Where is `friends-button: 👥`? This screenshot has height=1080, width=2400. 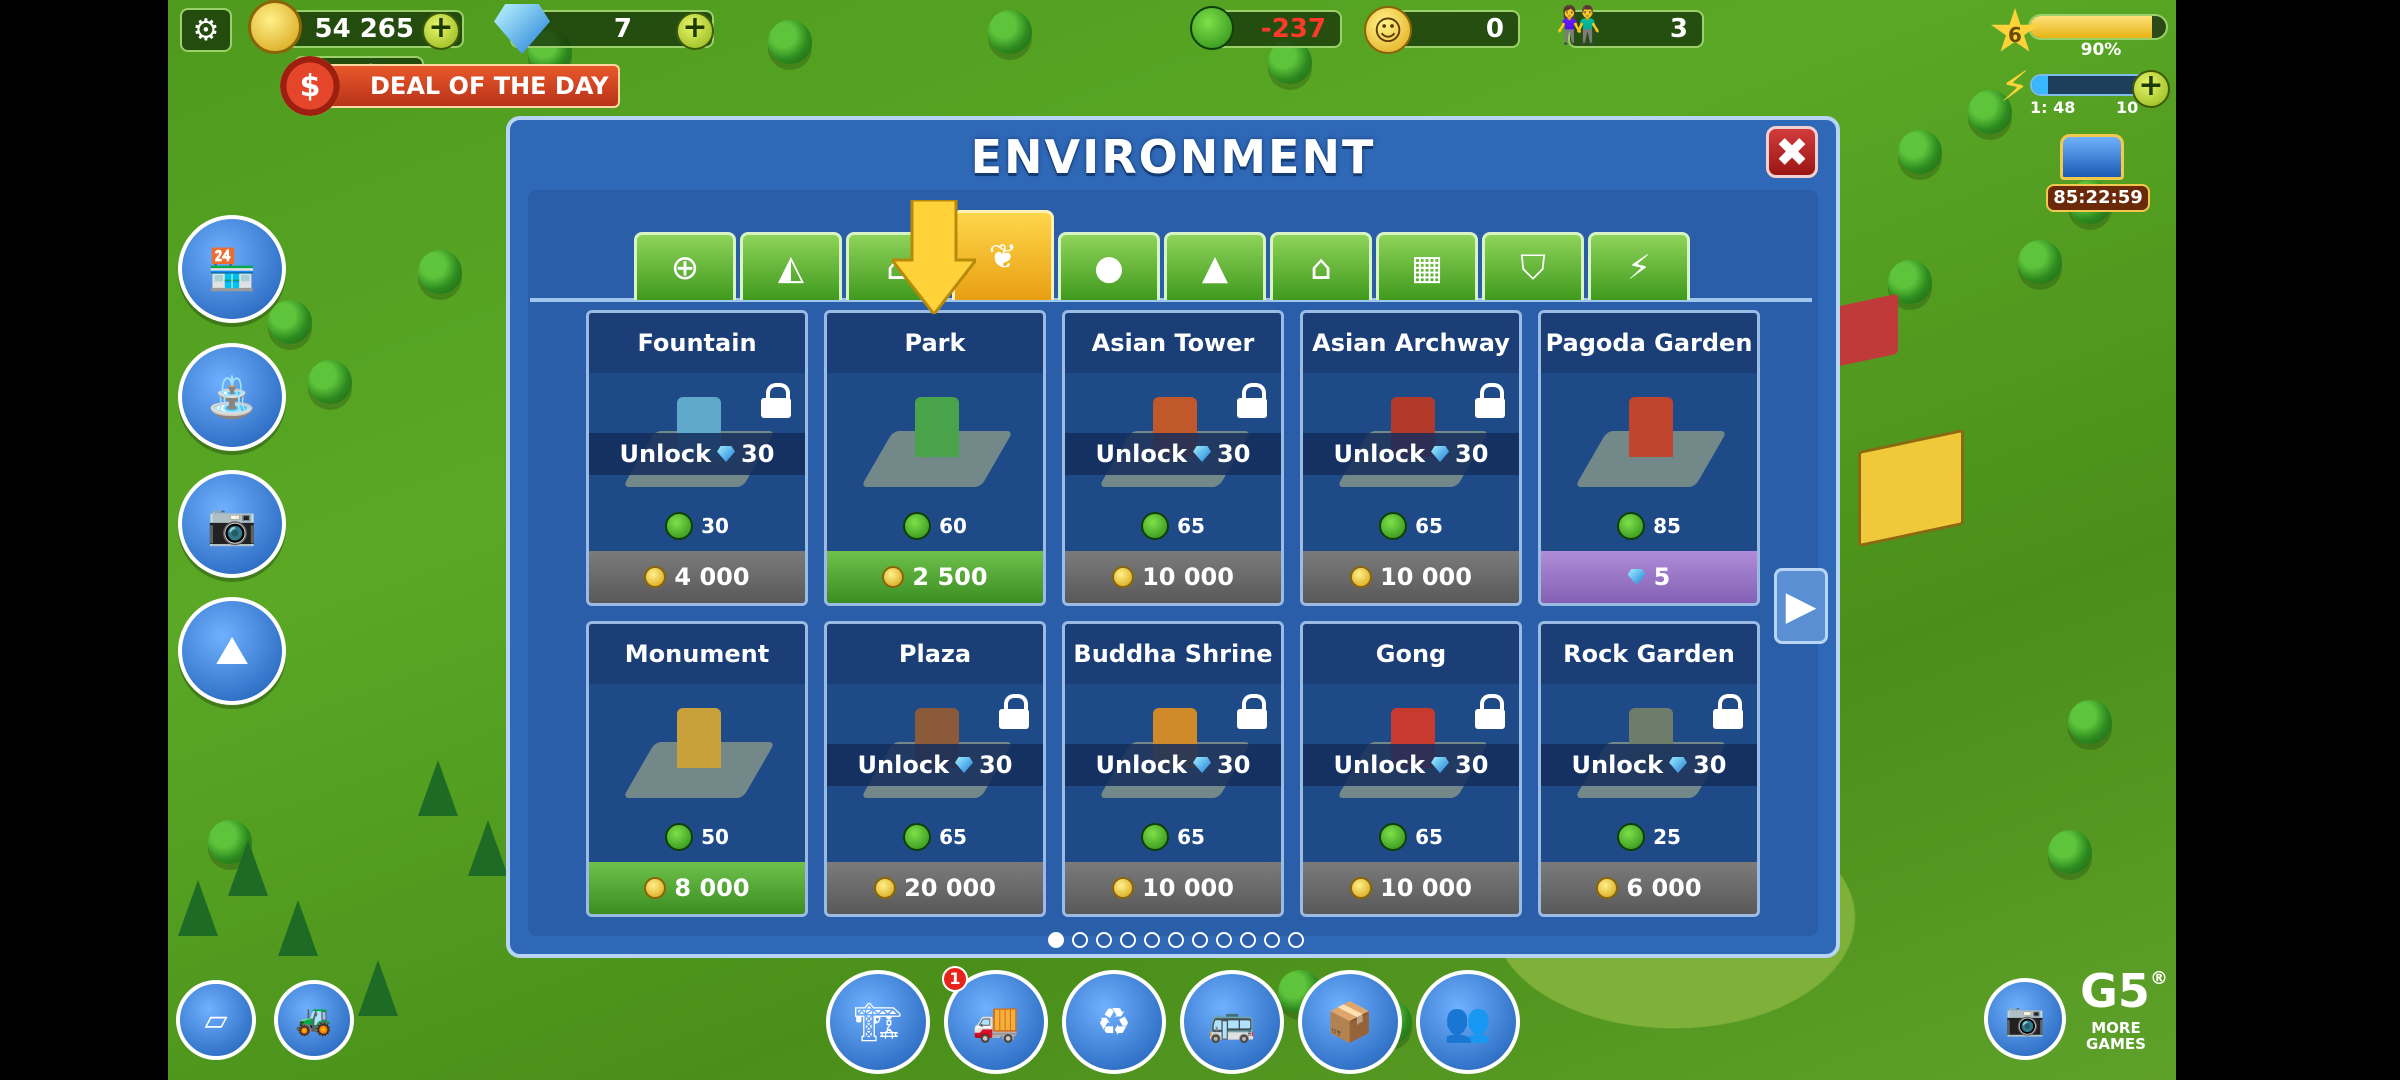
friends-button: 👥 is located at coordinates (1468, 1022).